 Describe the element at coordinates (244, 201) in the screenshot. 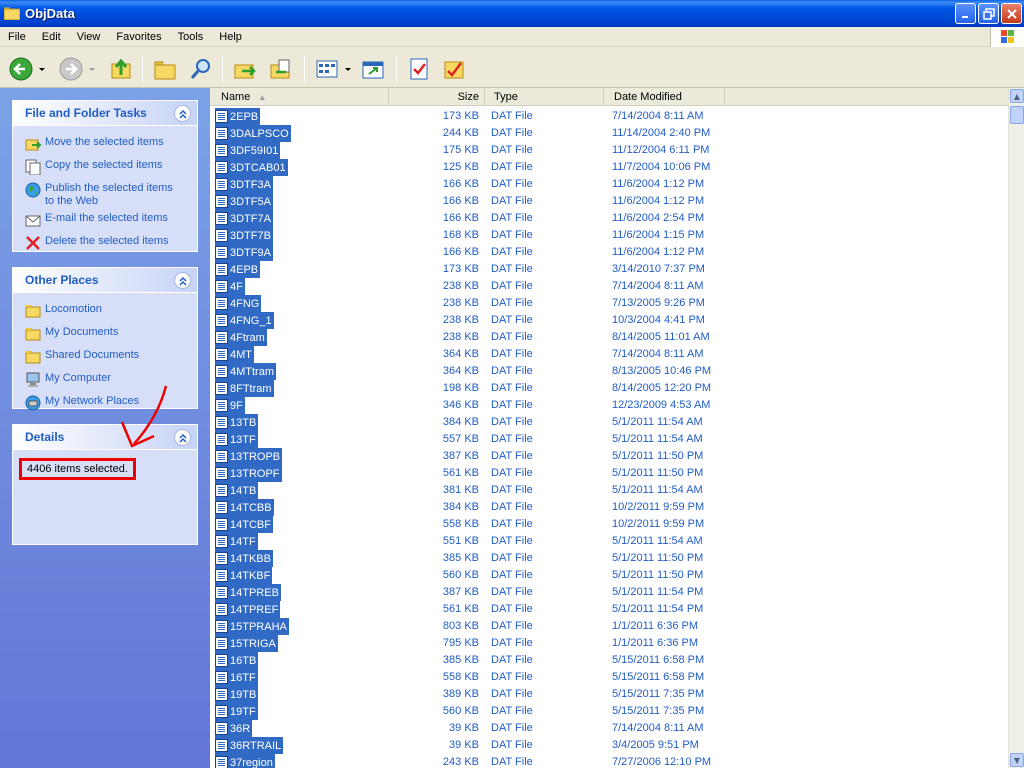

I see `file-name-cell: 3DTF5A` at that location.